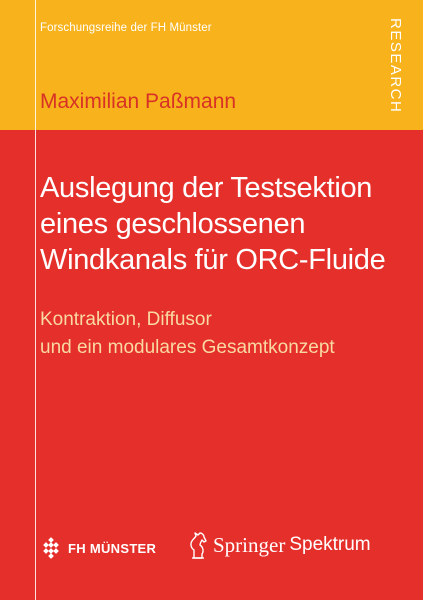 The height and width of the screenshot is (600, 423). I want to click on subtitle-line-2: und ein modulares Gesamtkonzept, so click(187, 347).